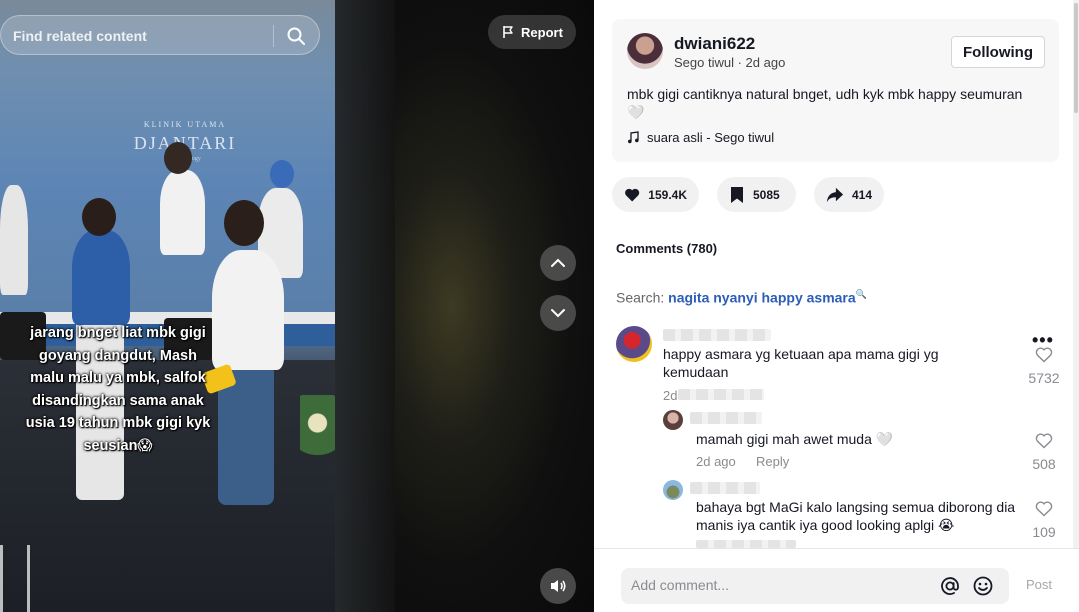  I want to click on comment-like-button: 5732, so click(1044, 366).